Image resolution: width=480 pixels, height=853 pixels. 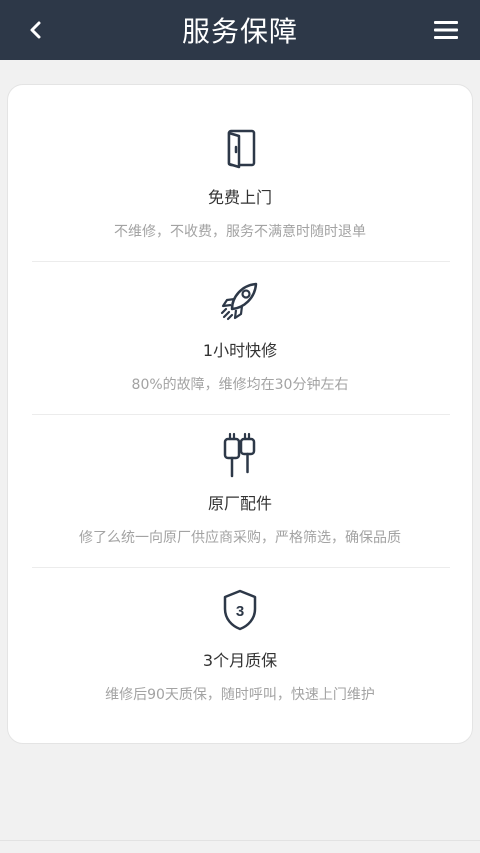 I want to click on hamburger-menu-icon, so click(x=446, y=30).